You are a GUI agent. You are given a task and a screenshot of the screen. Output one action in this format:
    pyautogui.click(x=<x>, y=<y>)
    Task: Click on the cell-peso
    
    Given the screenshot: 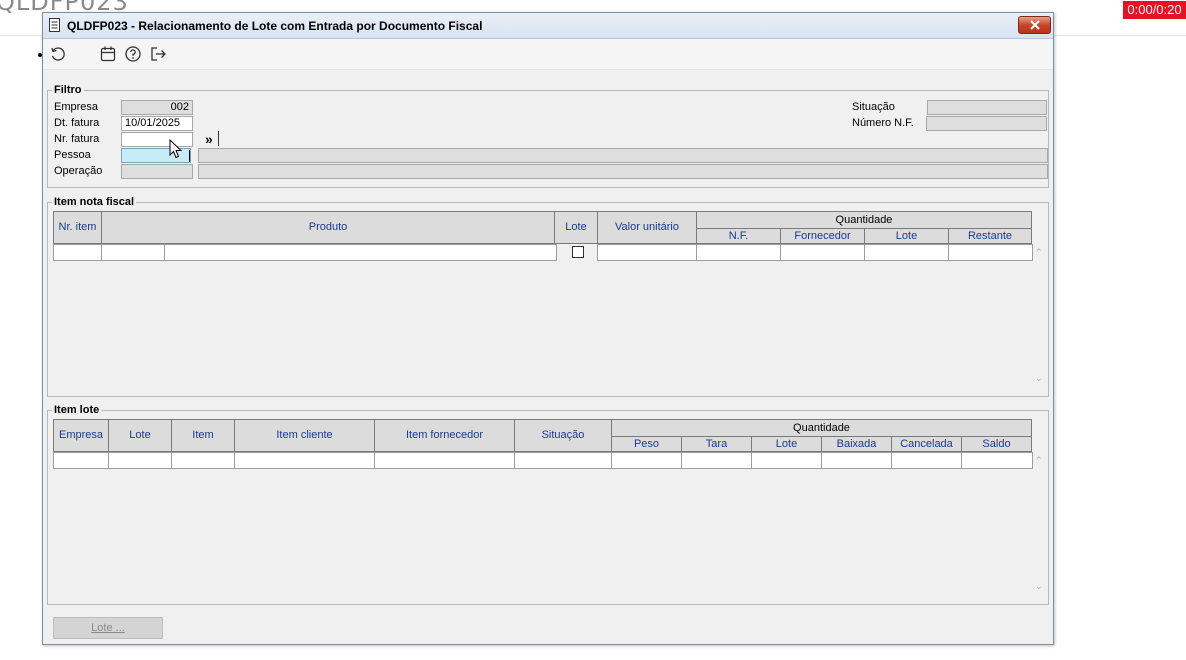 What is the action you would take?
    pyautogui.click(x=646, y=460)
    